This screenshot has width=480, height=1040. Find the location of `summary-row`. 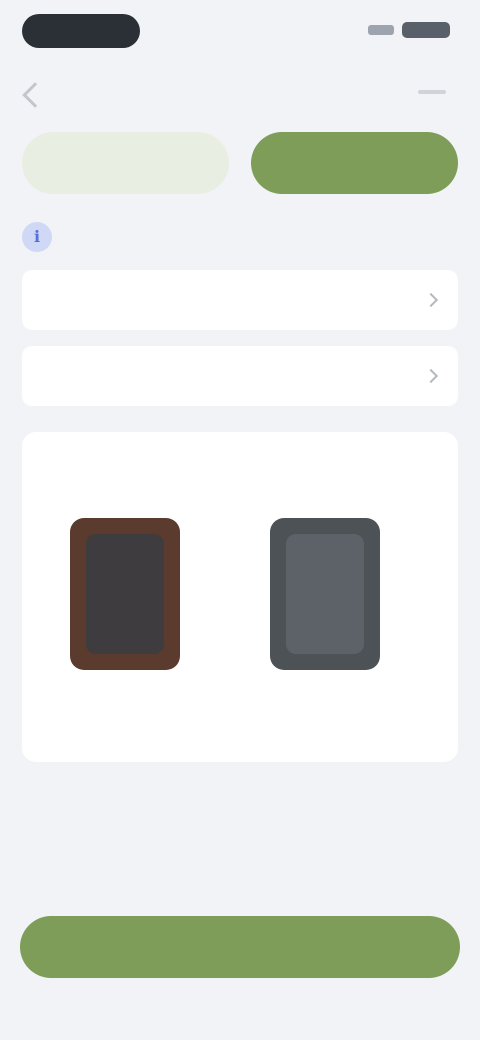

summary-row is located at coordinates (240, 888).